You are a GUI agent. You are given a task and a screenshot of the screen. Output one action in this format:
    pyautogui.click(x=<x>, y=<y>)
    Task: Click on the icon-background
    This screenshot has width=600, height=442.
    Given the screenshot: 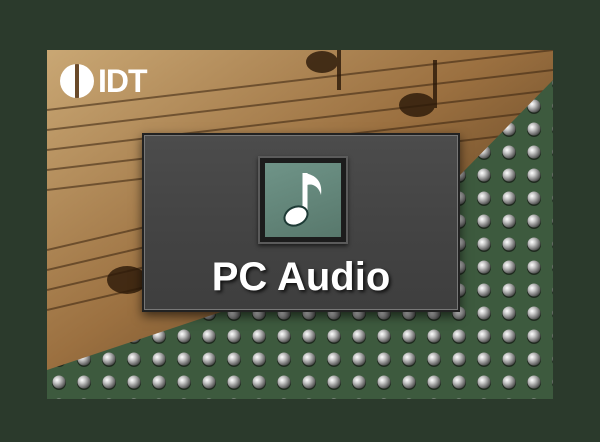 What is the action you would take?
    pyautogui.click(x=303, y=200)
    